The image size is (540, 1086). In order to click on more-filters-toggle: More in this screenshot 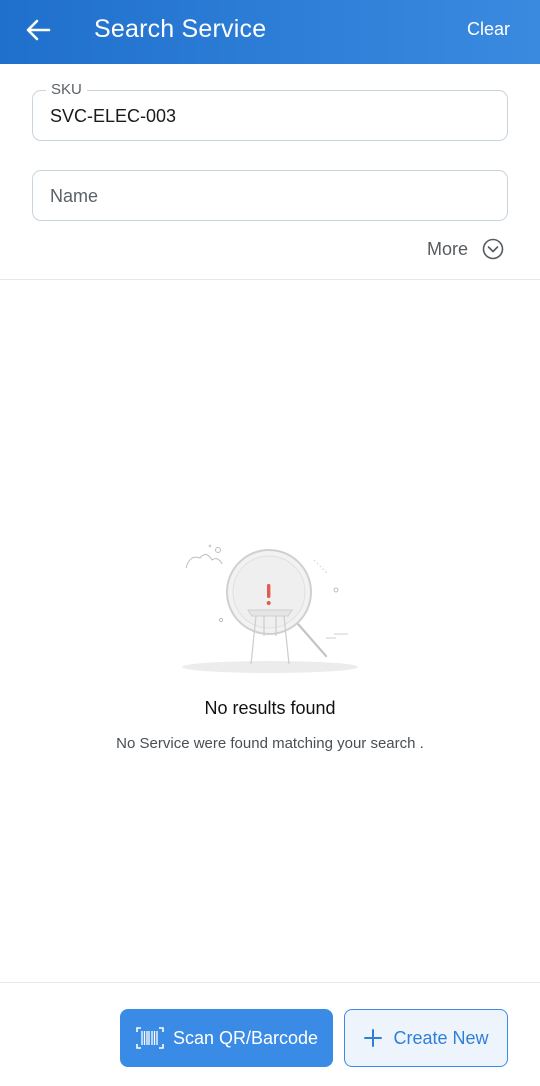, I will do `click(465, 249)`.